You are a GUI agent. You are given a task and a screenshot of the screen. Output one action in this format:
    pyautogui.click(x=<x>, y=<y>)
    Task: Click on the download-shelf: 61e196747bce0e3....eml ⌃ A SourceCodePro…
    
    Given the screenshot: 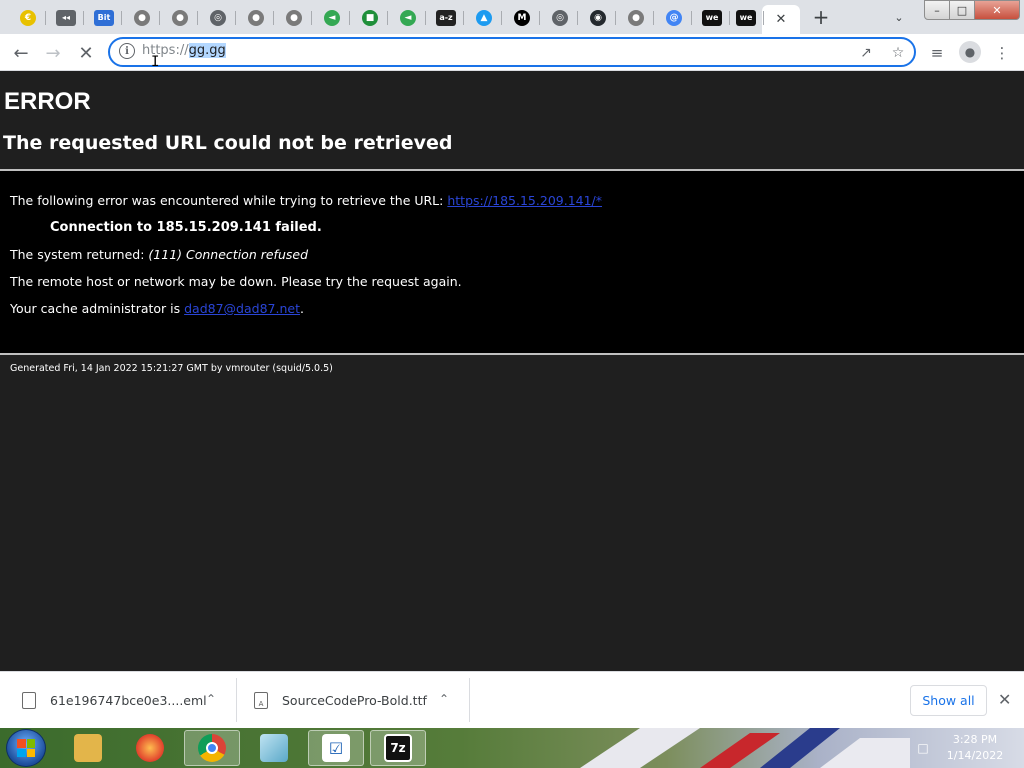 What is the action you would take?
    pyautogui.click(x=512, y=699)
    